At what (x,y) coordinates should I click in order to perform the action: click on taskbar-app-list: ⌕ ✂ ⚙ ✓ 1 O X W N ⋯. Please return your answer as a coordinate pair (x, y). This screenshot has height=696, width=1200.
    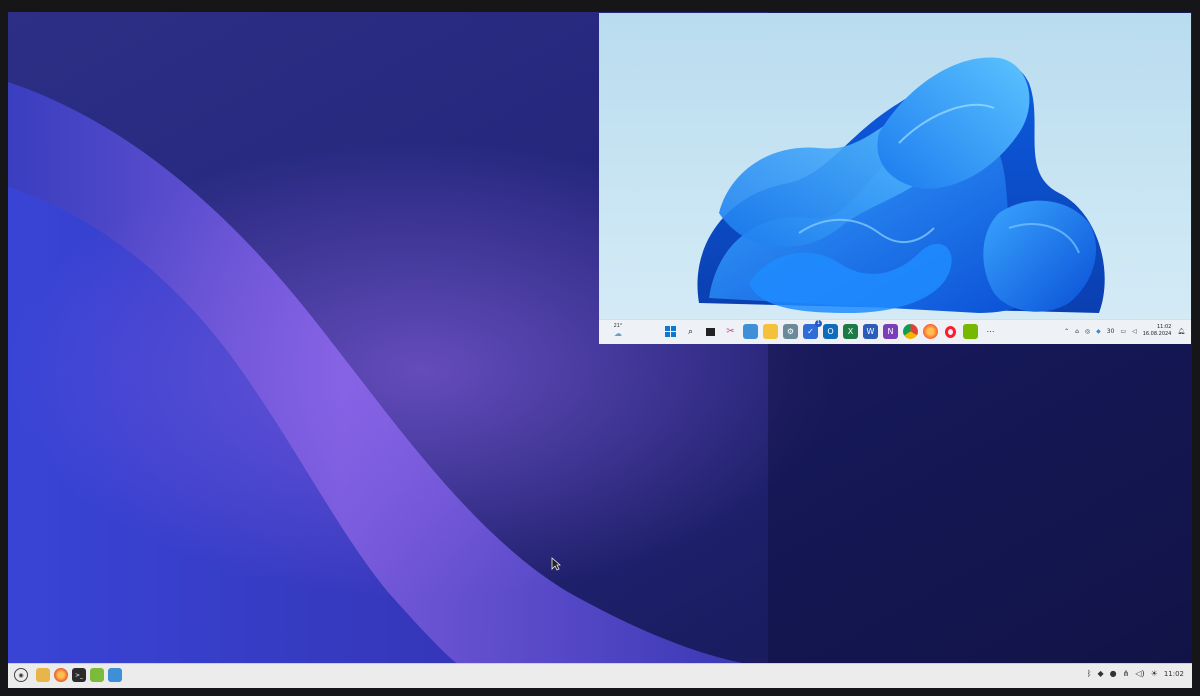
    Looking at the image, I should click on (830, 329).